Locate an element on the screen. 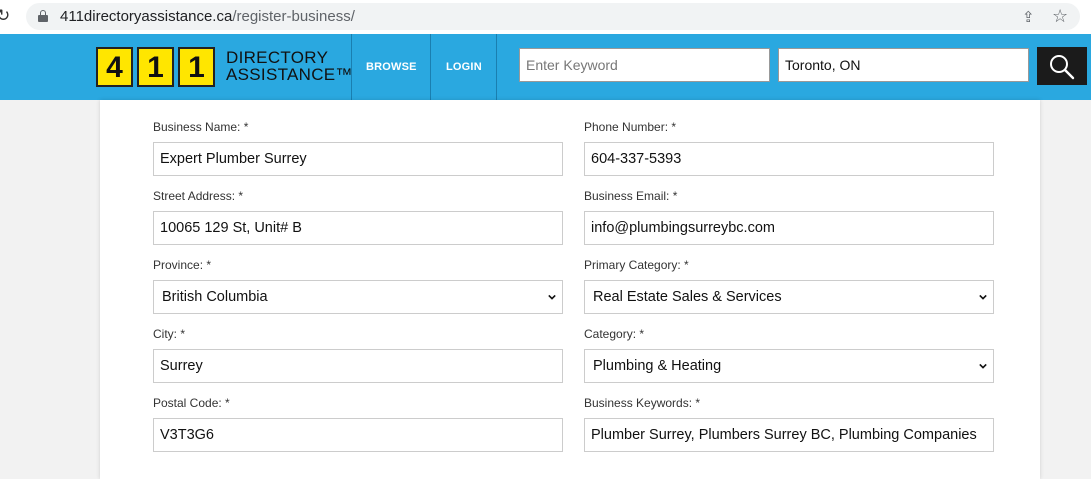 This screenshot has width=1091, height=479. bookmark-star-icon: ☆ is located at coordinates (1061, 16).